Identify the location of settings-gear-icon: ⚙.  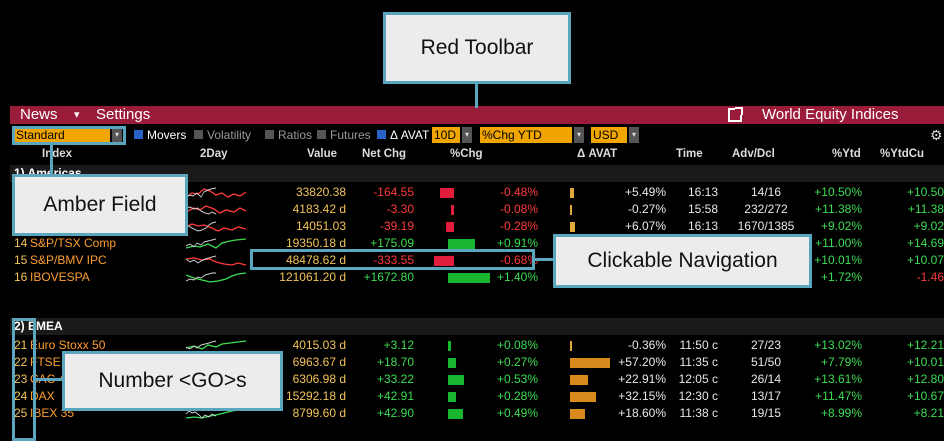
(936, 135).